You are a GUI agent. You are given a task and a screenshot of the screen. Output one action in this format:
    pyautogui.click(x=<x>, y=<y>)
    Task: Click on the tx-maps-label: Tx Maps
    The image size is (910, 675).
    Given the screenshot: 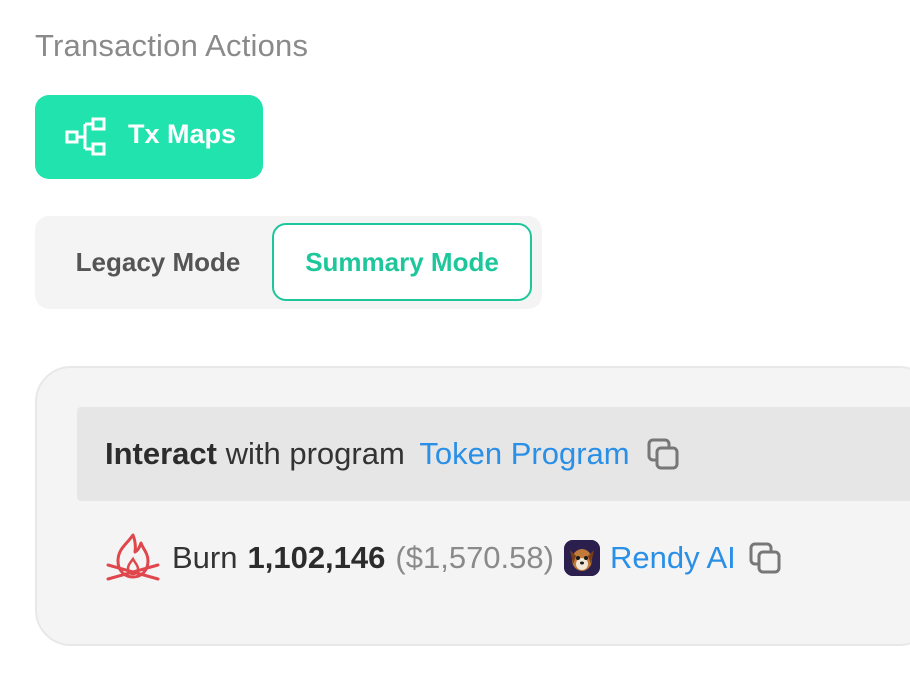 What is the action you would take?
    pyautogui.click(x=182, y=134)
    